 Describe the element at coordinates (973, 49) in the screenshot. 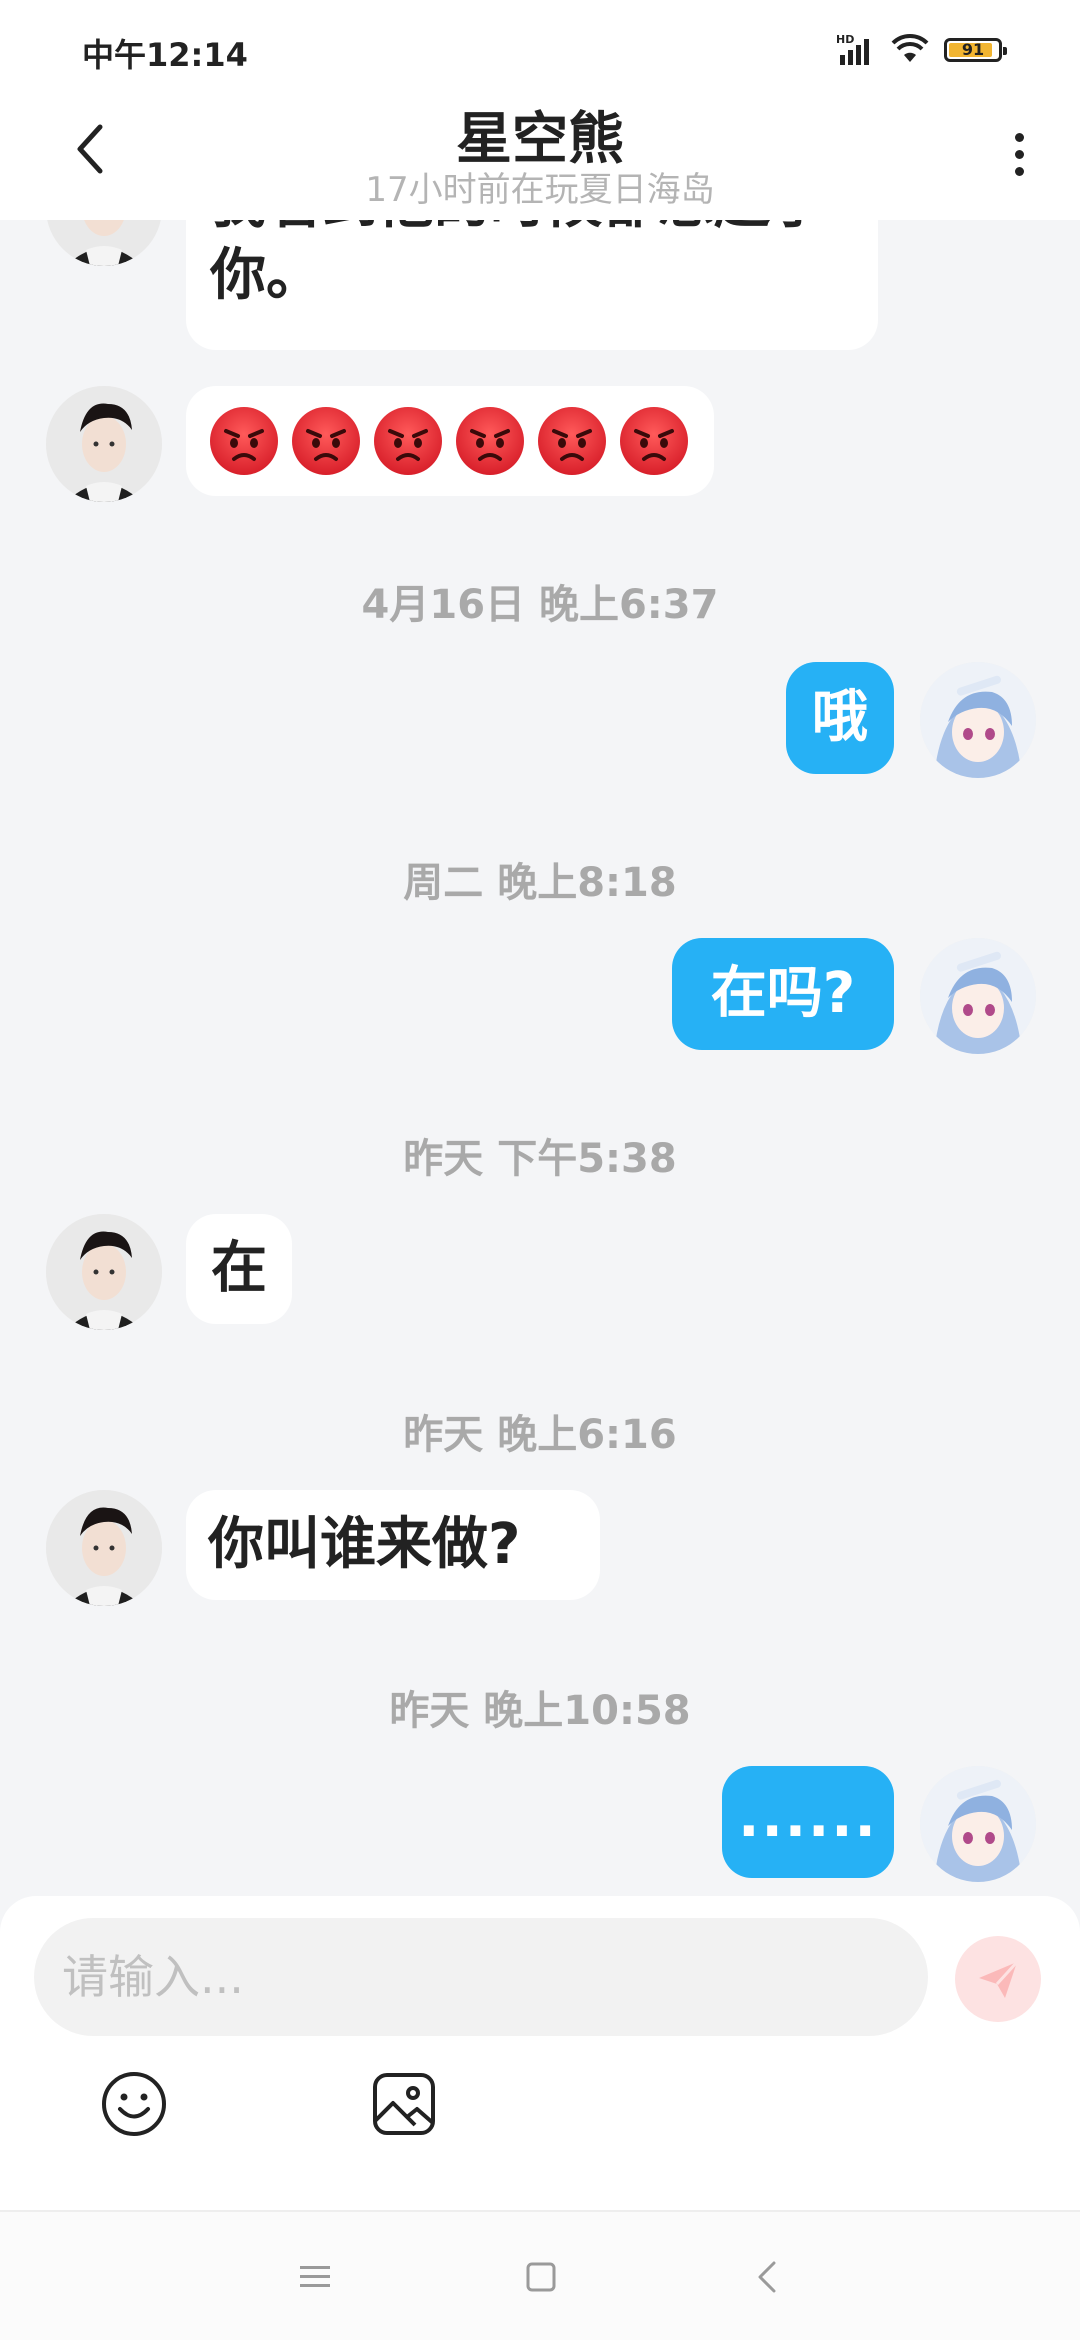

I see `battery-level: 91` at that location.